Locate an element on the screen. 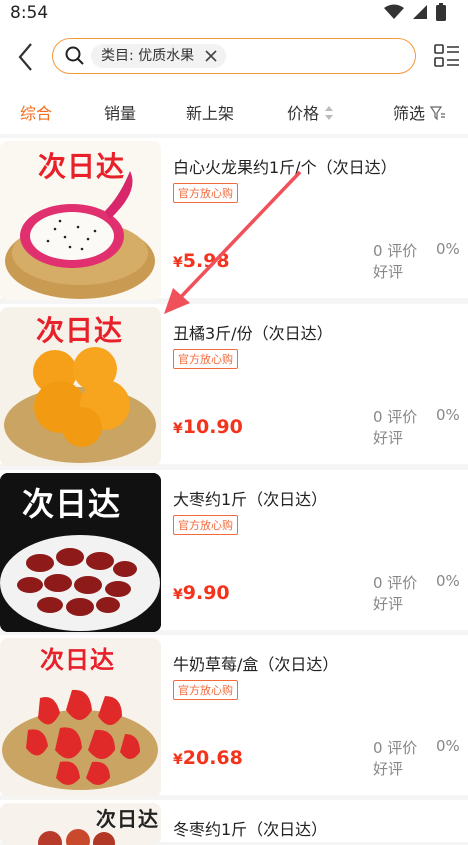  product-price: ¥10.90 is located at coordinates (208, 427).